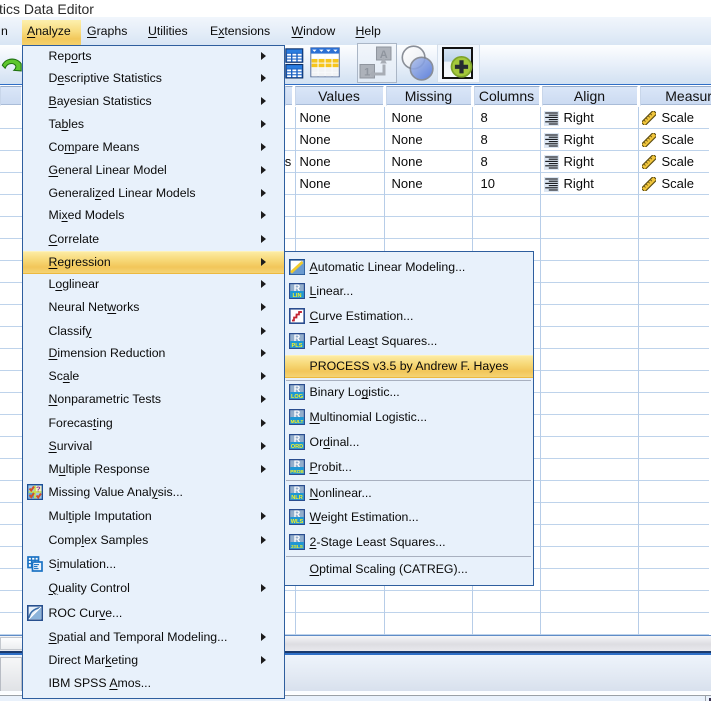 The width and height of the screenshot is (711, 701). Describe the element at coordinates (296, 397) in the screenshot. I see `svg-text: LOG` at that location.